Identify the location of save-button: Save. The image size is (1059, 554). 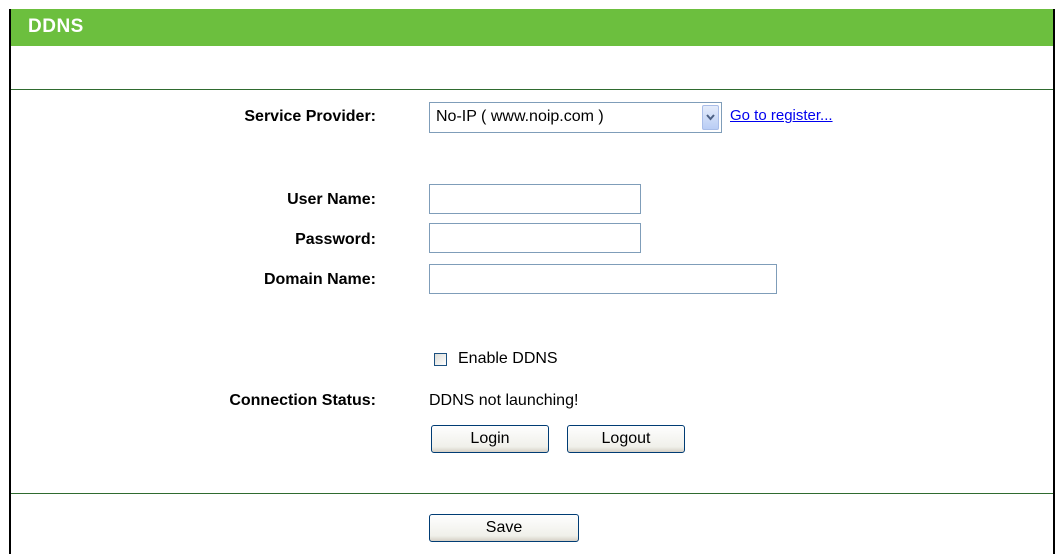
(504, 528).